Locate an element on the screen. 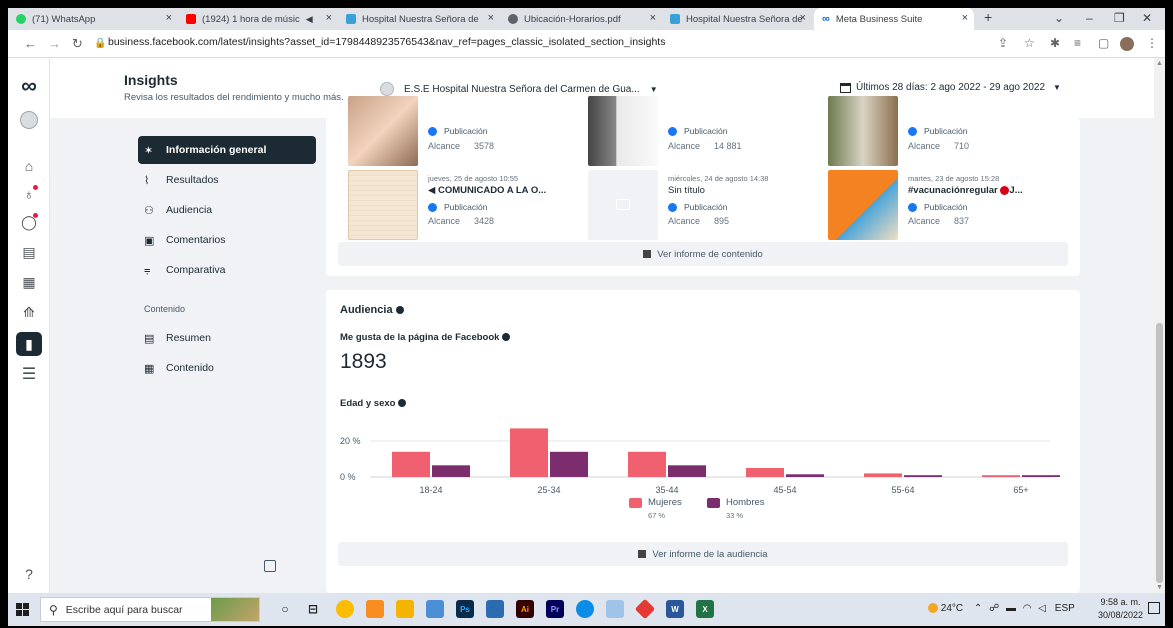  post-item: Publicación Alcance 14 881 is located at coordinates (703, 131).